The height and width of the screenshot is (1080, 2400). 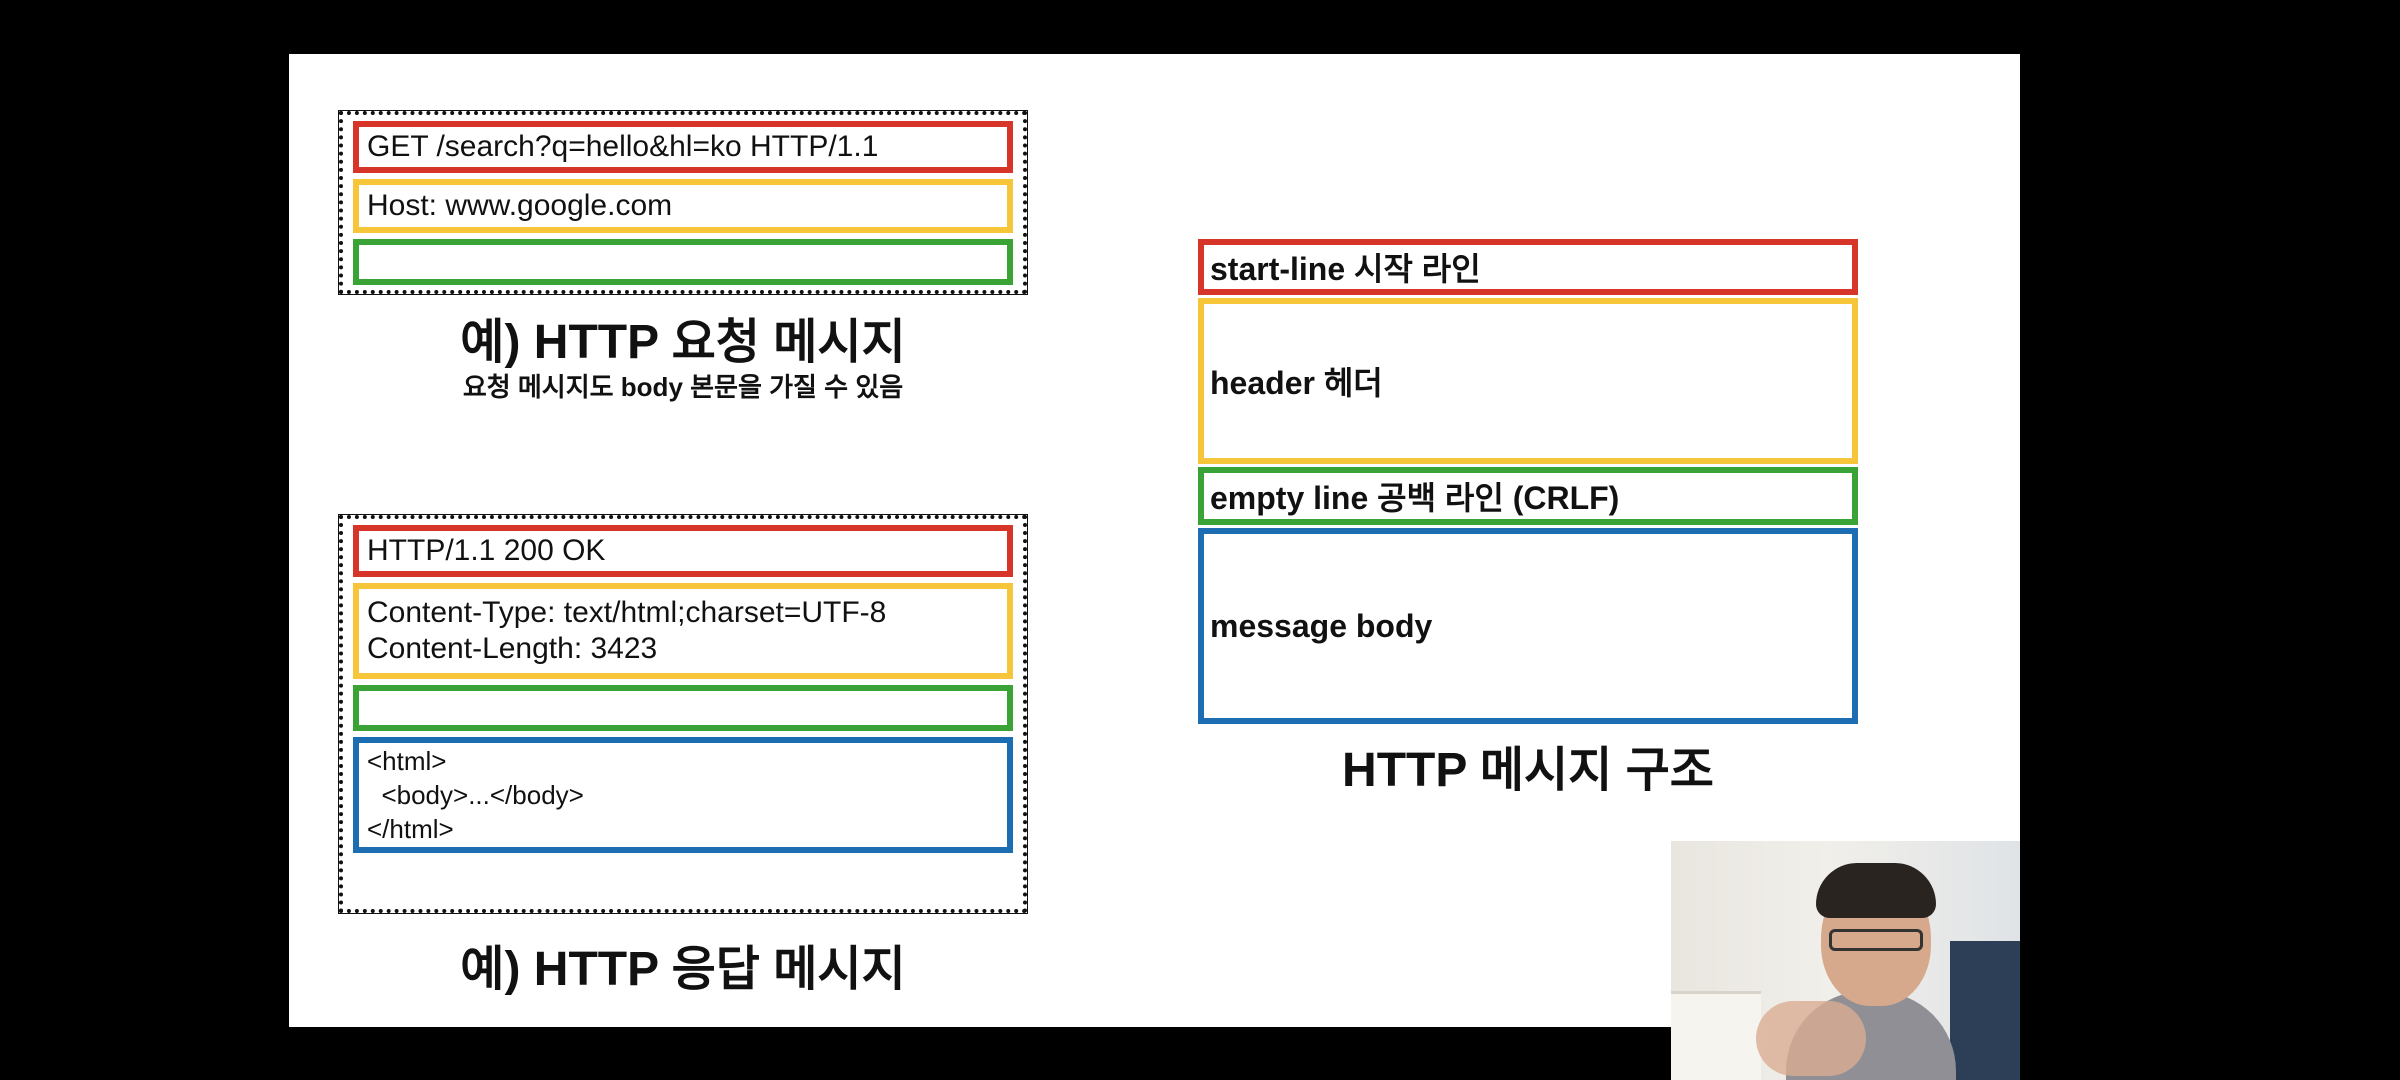 I want to click on response-empty-line, so click(x=683, y=708).